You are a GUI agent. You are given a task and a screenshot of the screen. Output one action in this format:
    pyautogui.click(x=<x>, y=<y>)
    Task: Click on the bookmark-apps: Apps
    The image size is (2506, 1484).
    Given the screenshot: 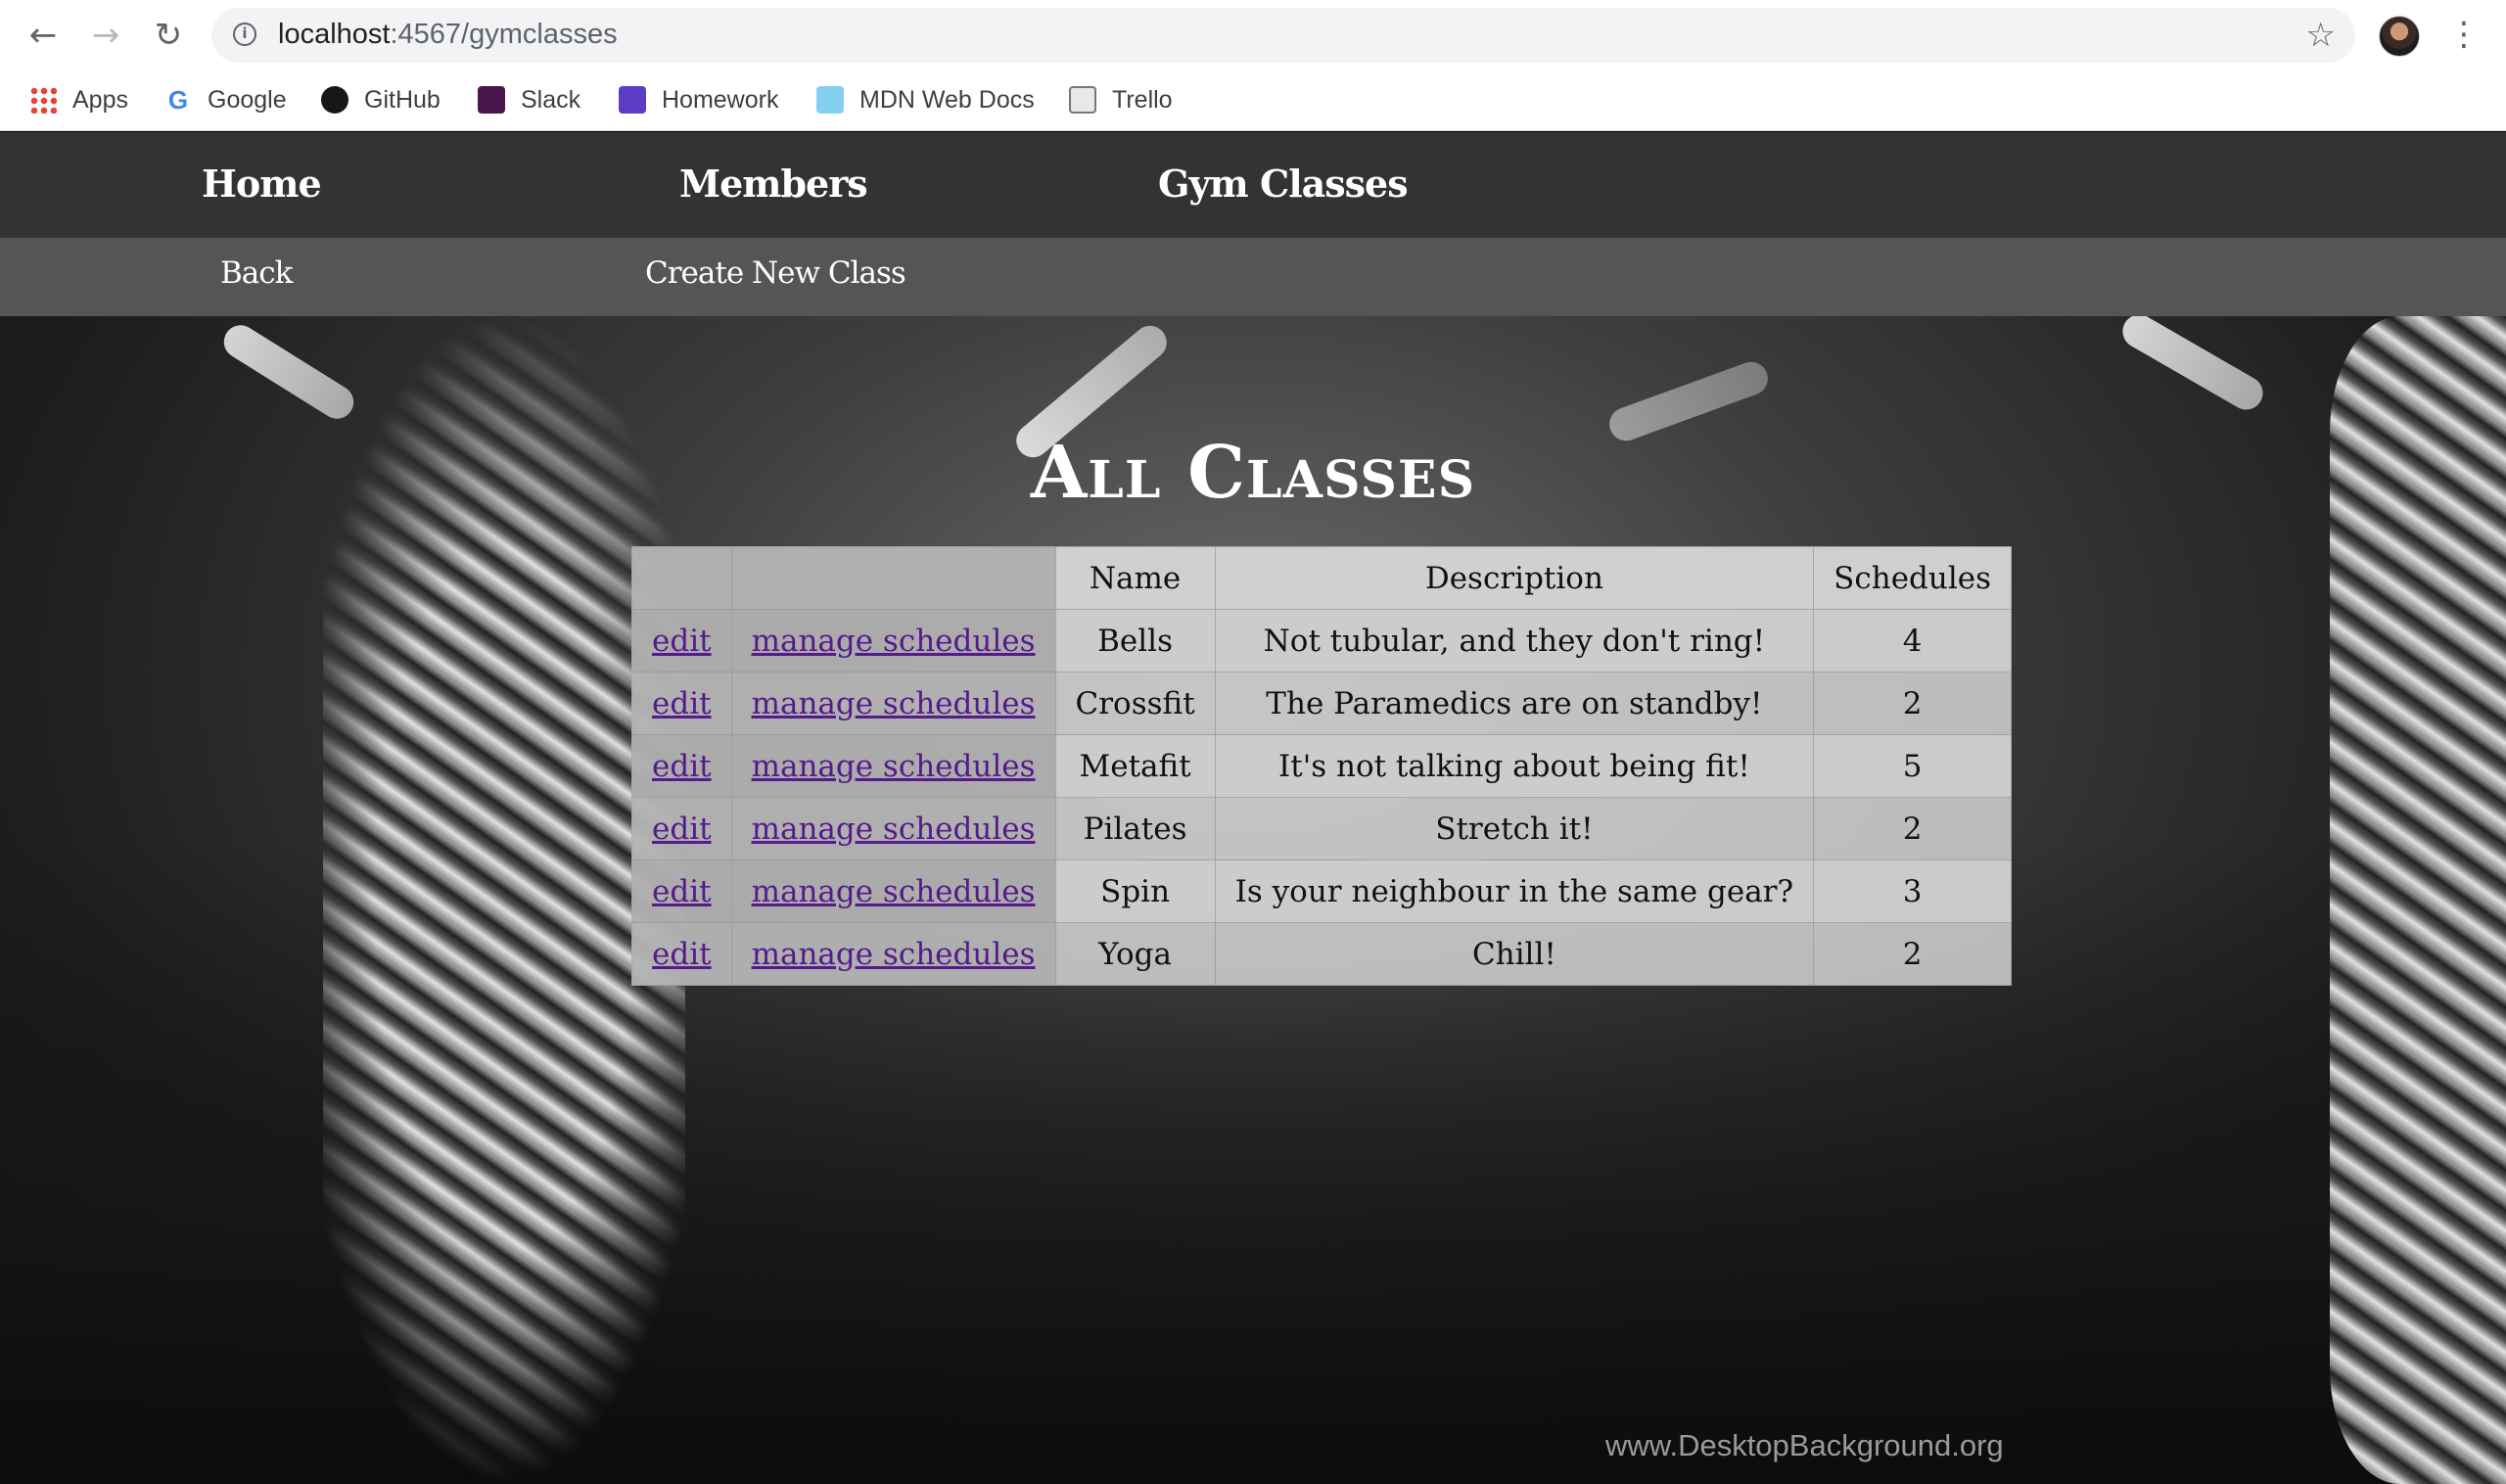 What is the action you would take?
    pyautogui.click(x=78, y=99)
    